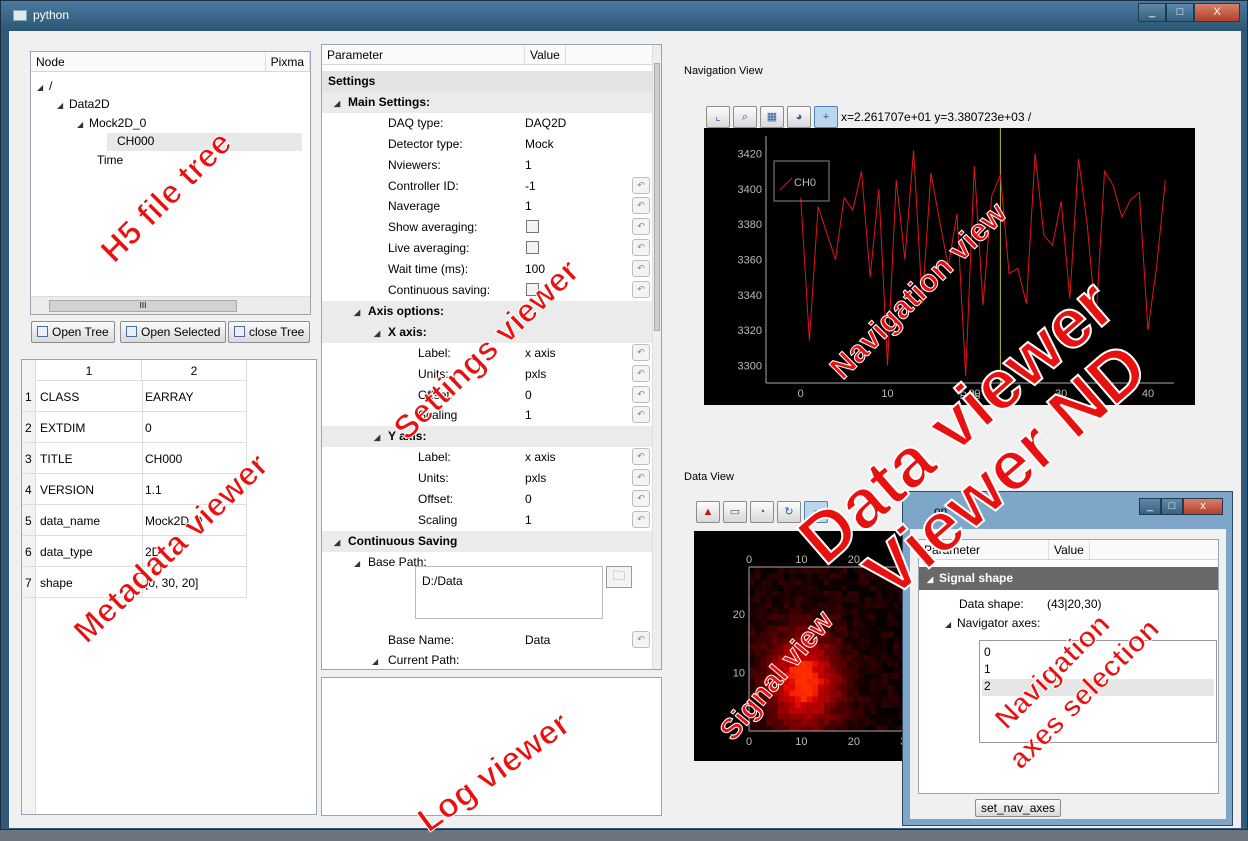  Describe the element at coordinates (509, 592) in the screenshot. I see `base-path-field: D:/Data` at that location.